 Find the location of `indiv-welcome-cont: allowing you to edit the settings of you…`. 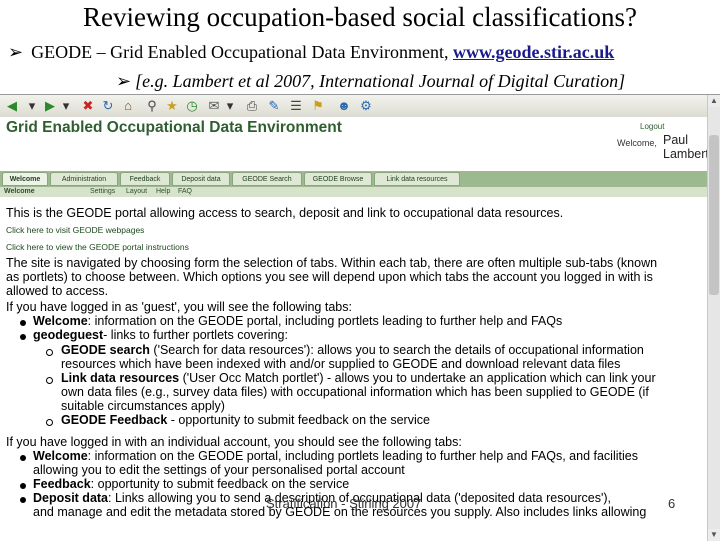

indiv-welcome-cont: allowing you to edit the settings of you… is located at coordinates (219, 470).